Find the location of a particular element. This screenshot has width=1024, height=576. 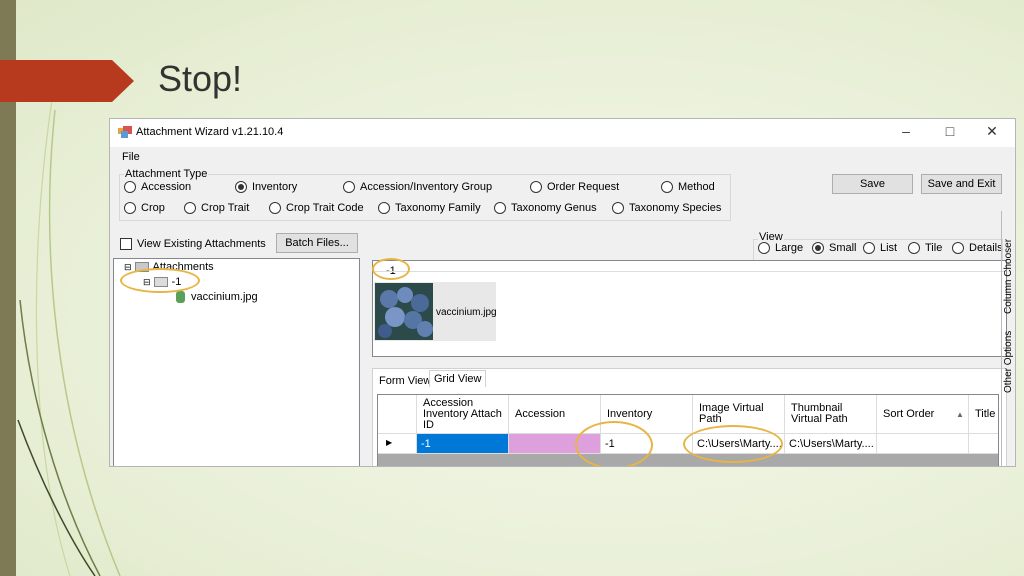

sort-up-icon: ▲ is located at coordinates (960, 414).